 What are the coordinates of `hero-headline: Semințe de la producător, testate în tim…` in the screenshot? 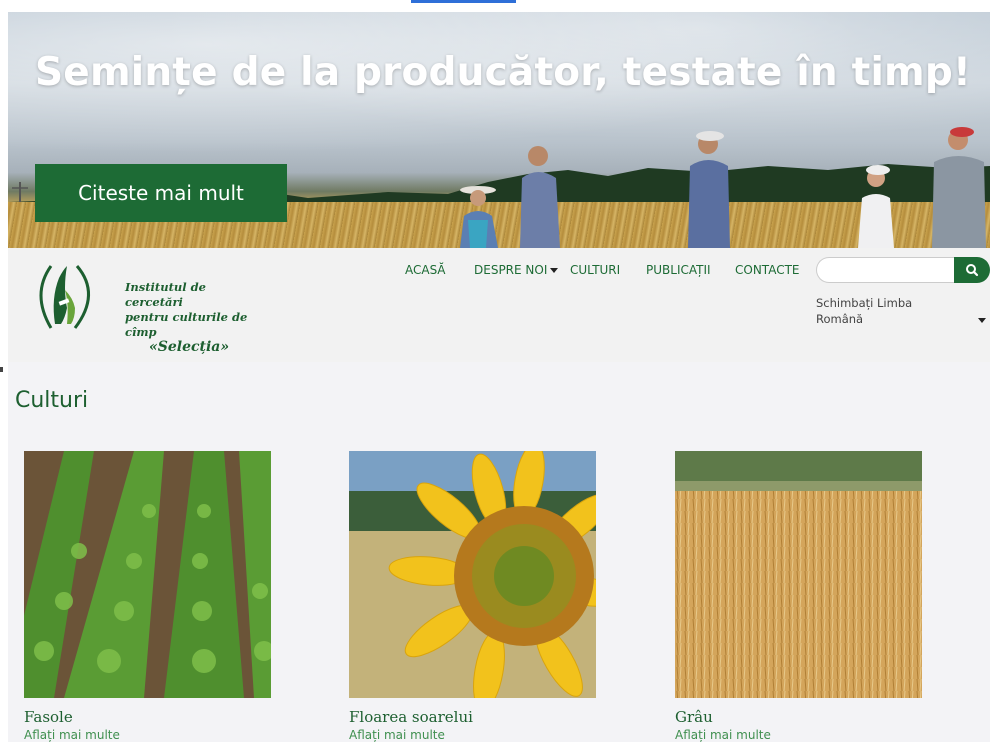 It's located at (503, 72).